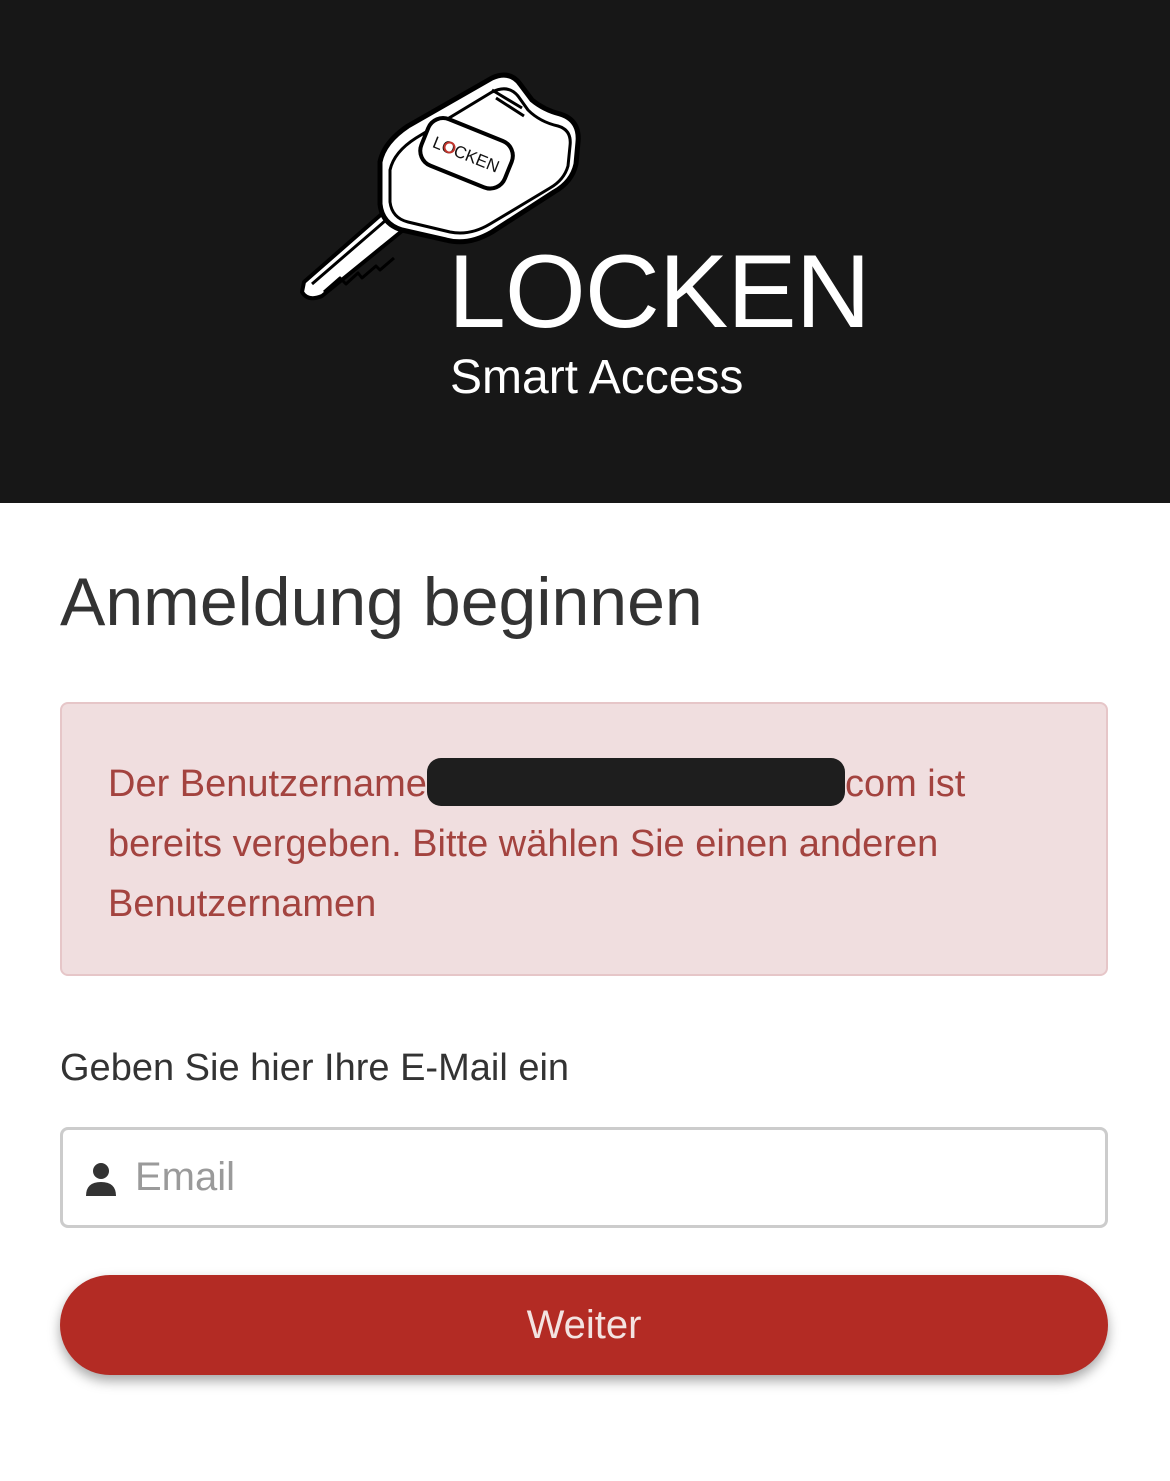 The image size is (1170, 1481). I want to click on brand-tagline: Smart Access, so click(597, 377).